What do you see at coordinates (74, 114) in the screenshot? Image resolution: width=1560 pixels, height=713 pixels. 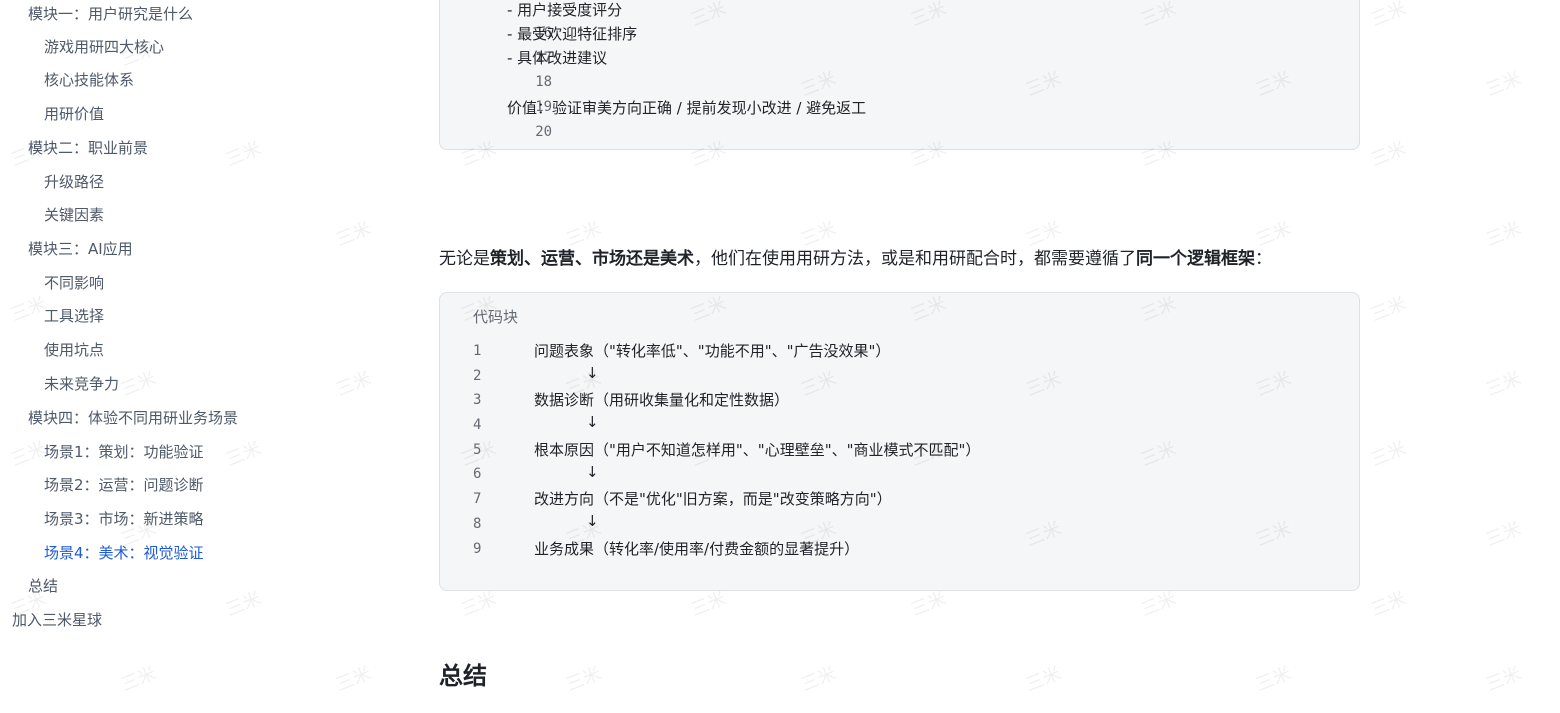 I see `toc-item-research-value: 用研价值` at bounding box center [74, 114].